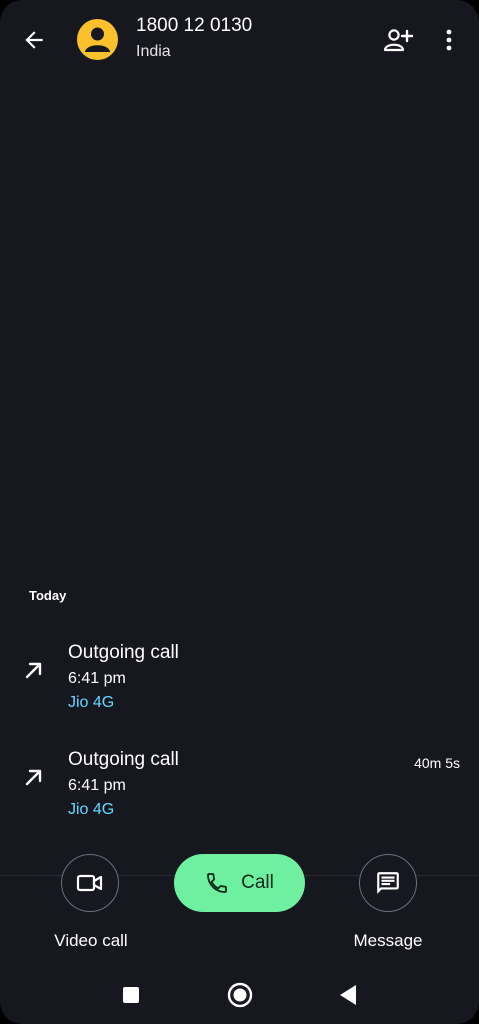  I want to click on call-history-item: Outgoing call 6:41 pm Jio 4G 40m 5s, so click(239, 789).